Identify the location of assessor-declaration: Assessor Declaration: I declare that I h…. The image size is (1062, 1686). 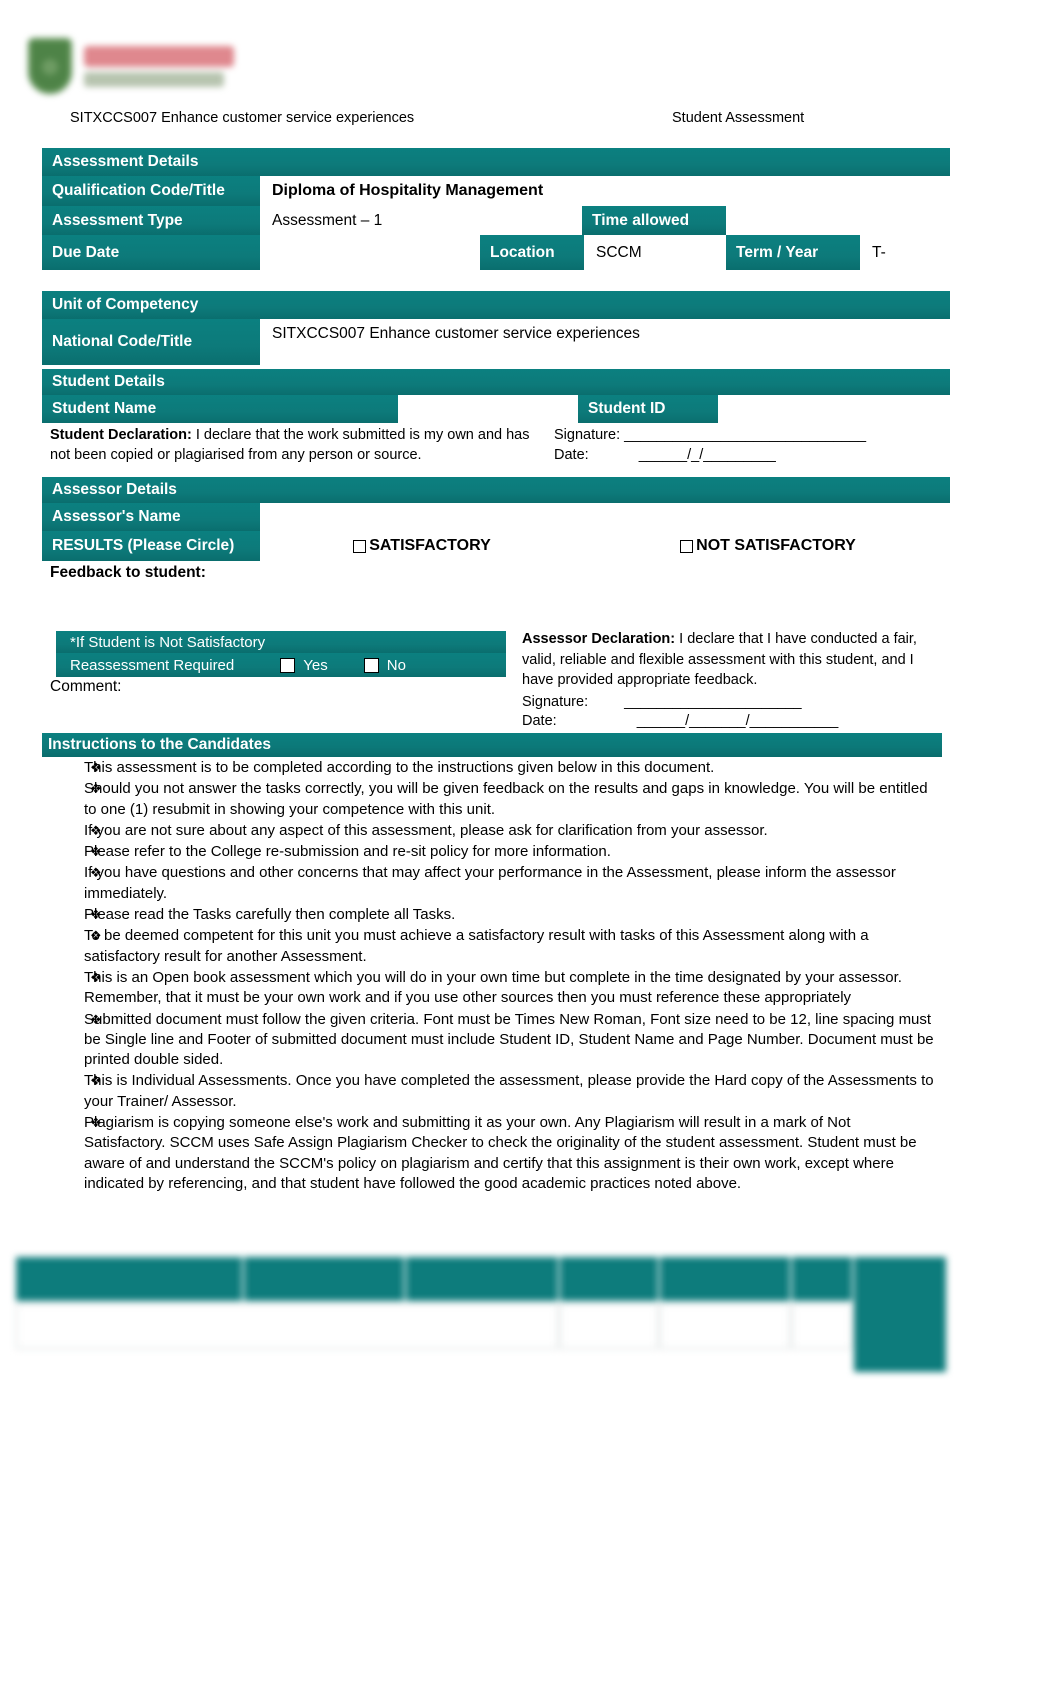
(731, 679).